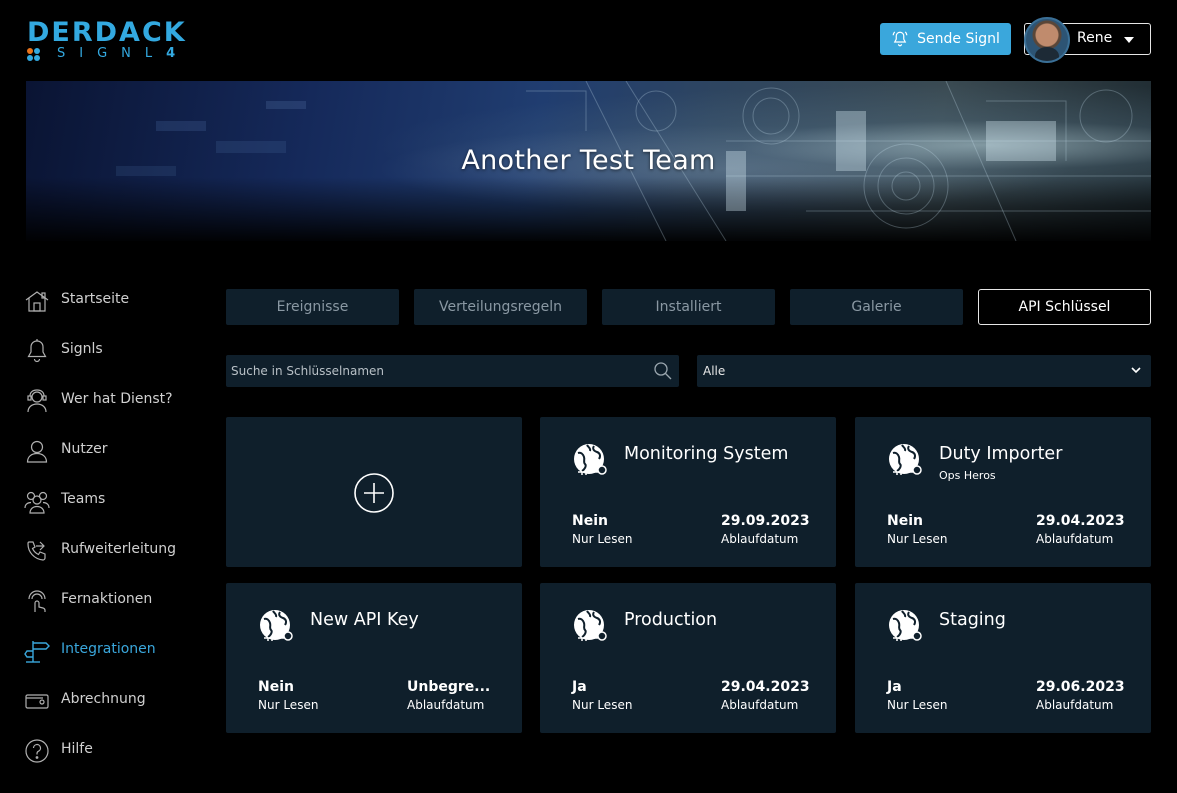 The image size is (1177, 793). What do you see at coordinates (663, 371) in the screenshot?
I see `search-icon` at bounding box center [663, 371].